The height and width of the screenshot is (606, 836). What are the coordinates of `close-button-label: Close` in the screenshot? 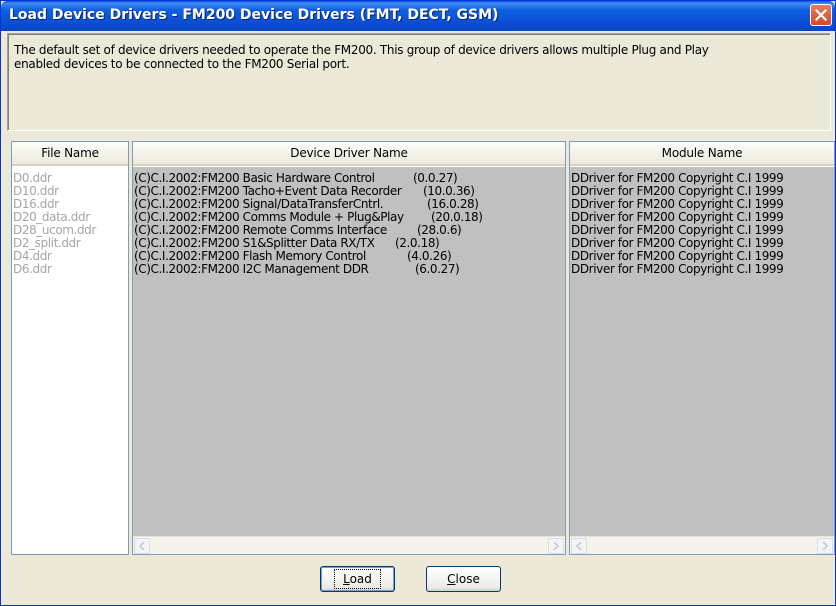 It's located at (463, 579).